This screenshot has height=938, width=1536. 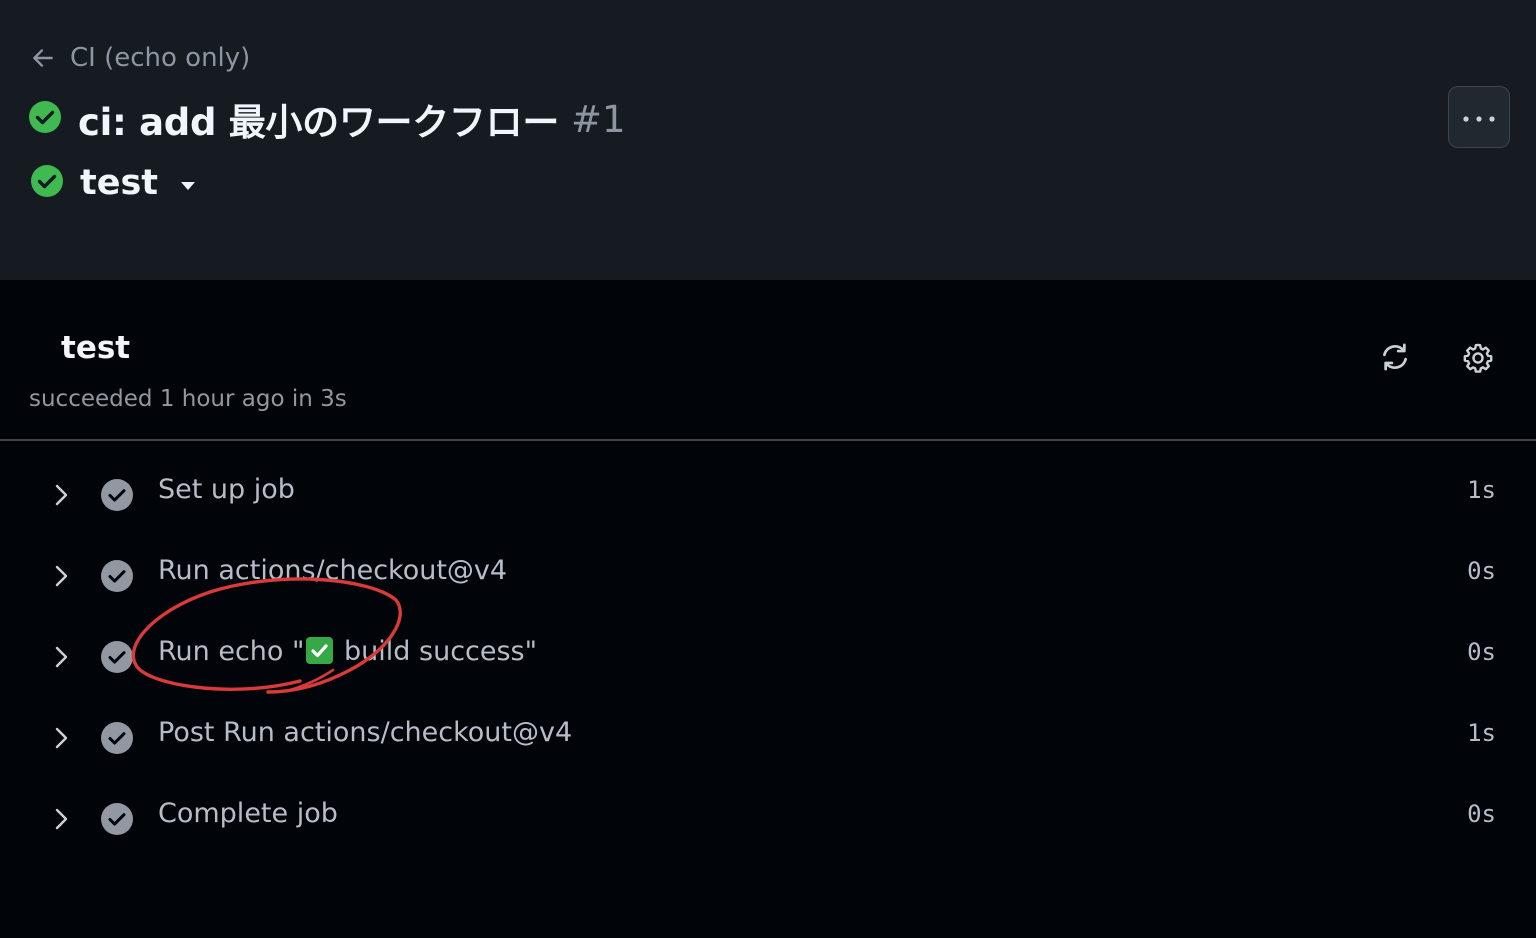 I want to click on job-selector: test, so click(x=113, y=183).